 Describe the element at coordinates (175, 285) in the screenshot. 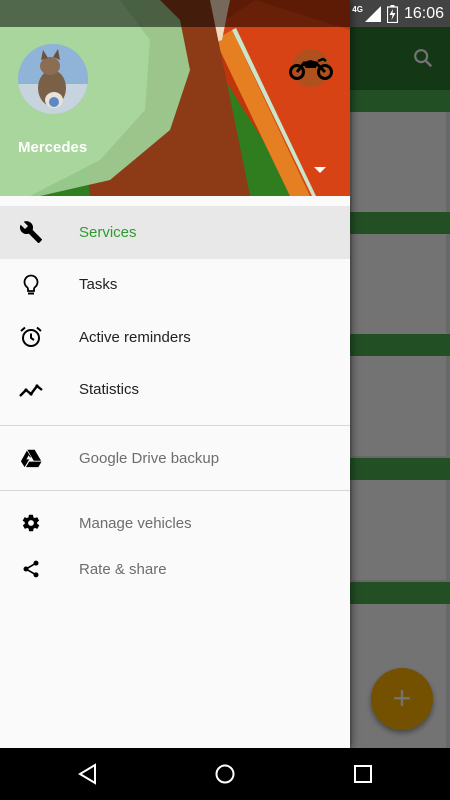

I see `menu-item-tasks: Tasks` at that location.